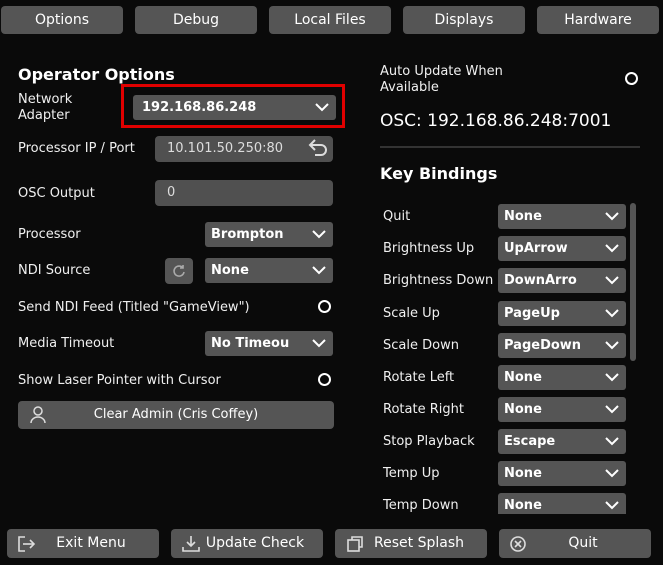 This screenshot has width=663, height=565. Describe the element at coordinates (438, 280) in the screenshot. I see `binding-label-brightness-down: Brightness Down` at that location.